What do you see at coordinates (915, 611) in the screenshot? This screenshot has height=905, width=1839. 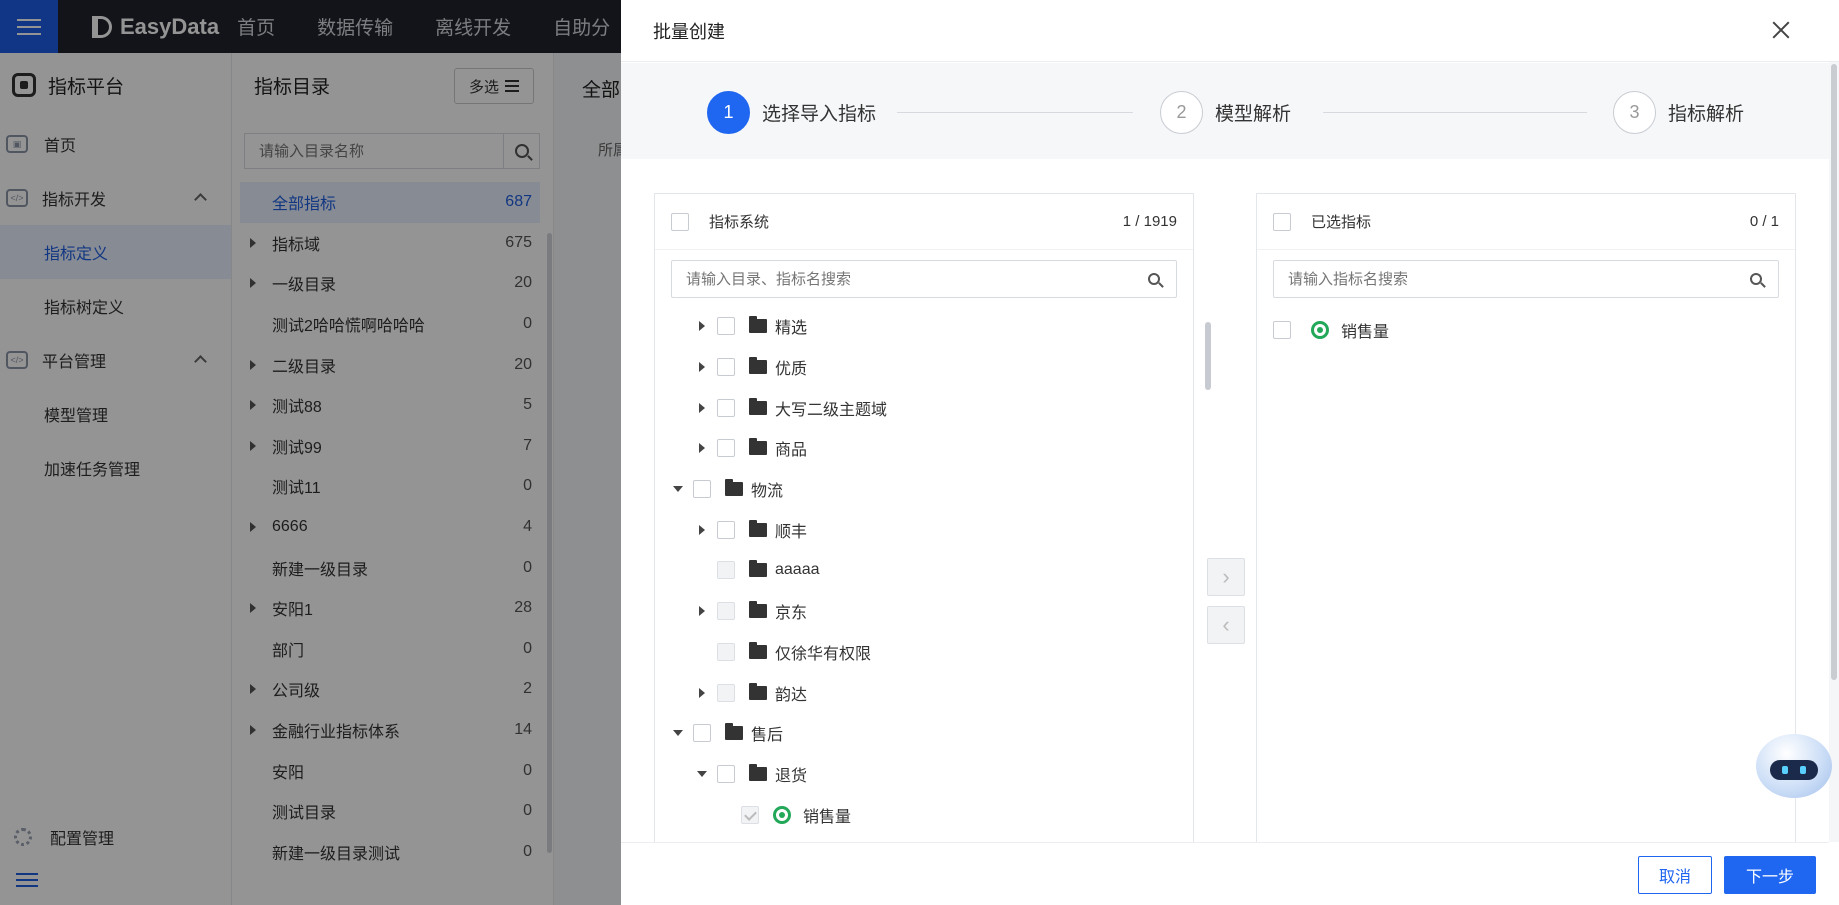 I see `tree-folder-node: 京东` at bounding box center [915, 611].